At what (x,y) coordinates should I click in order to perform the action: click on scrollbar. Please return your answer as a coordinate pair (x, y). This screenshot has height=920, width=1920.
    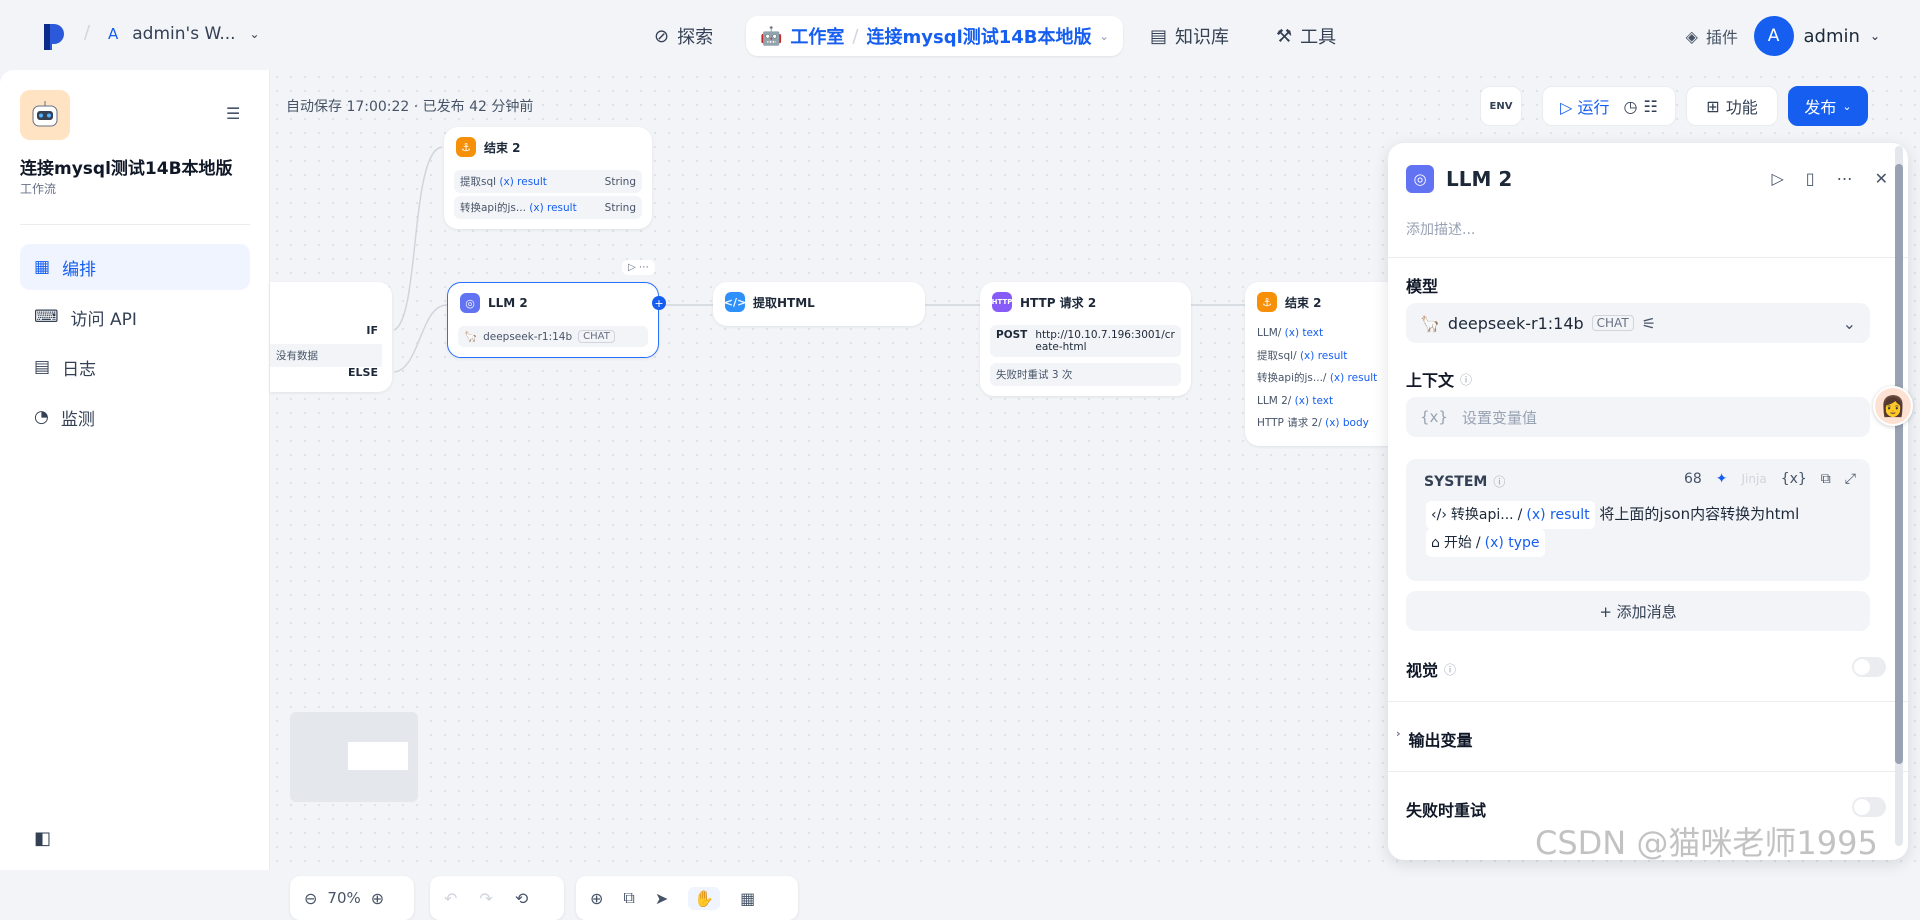
    Looking at the image, I should click on (1899, 496).